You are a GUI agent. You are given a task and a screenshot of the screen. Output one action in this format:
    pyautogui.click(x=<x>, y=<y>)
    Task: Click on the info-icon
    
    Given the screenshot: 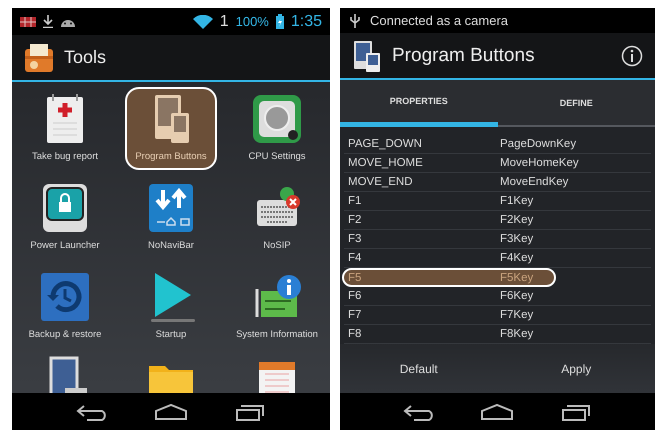 What is the action you would take?
    pyautogui.click(x=632, y=55)
    